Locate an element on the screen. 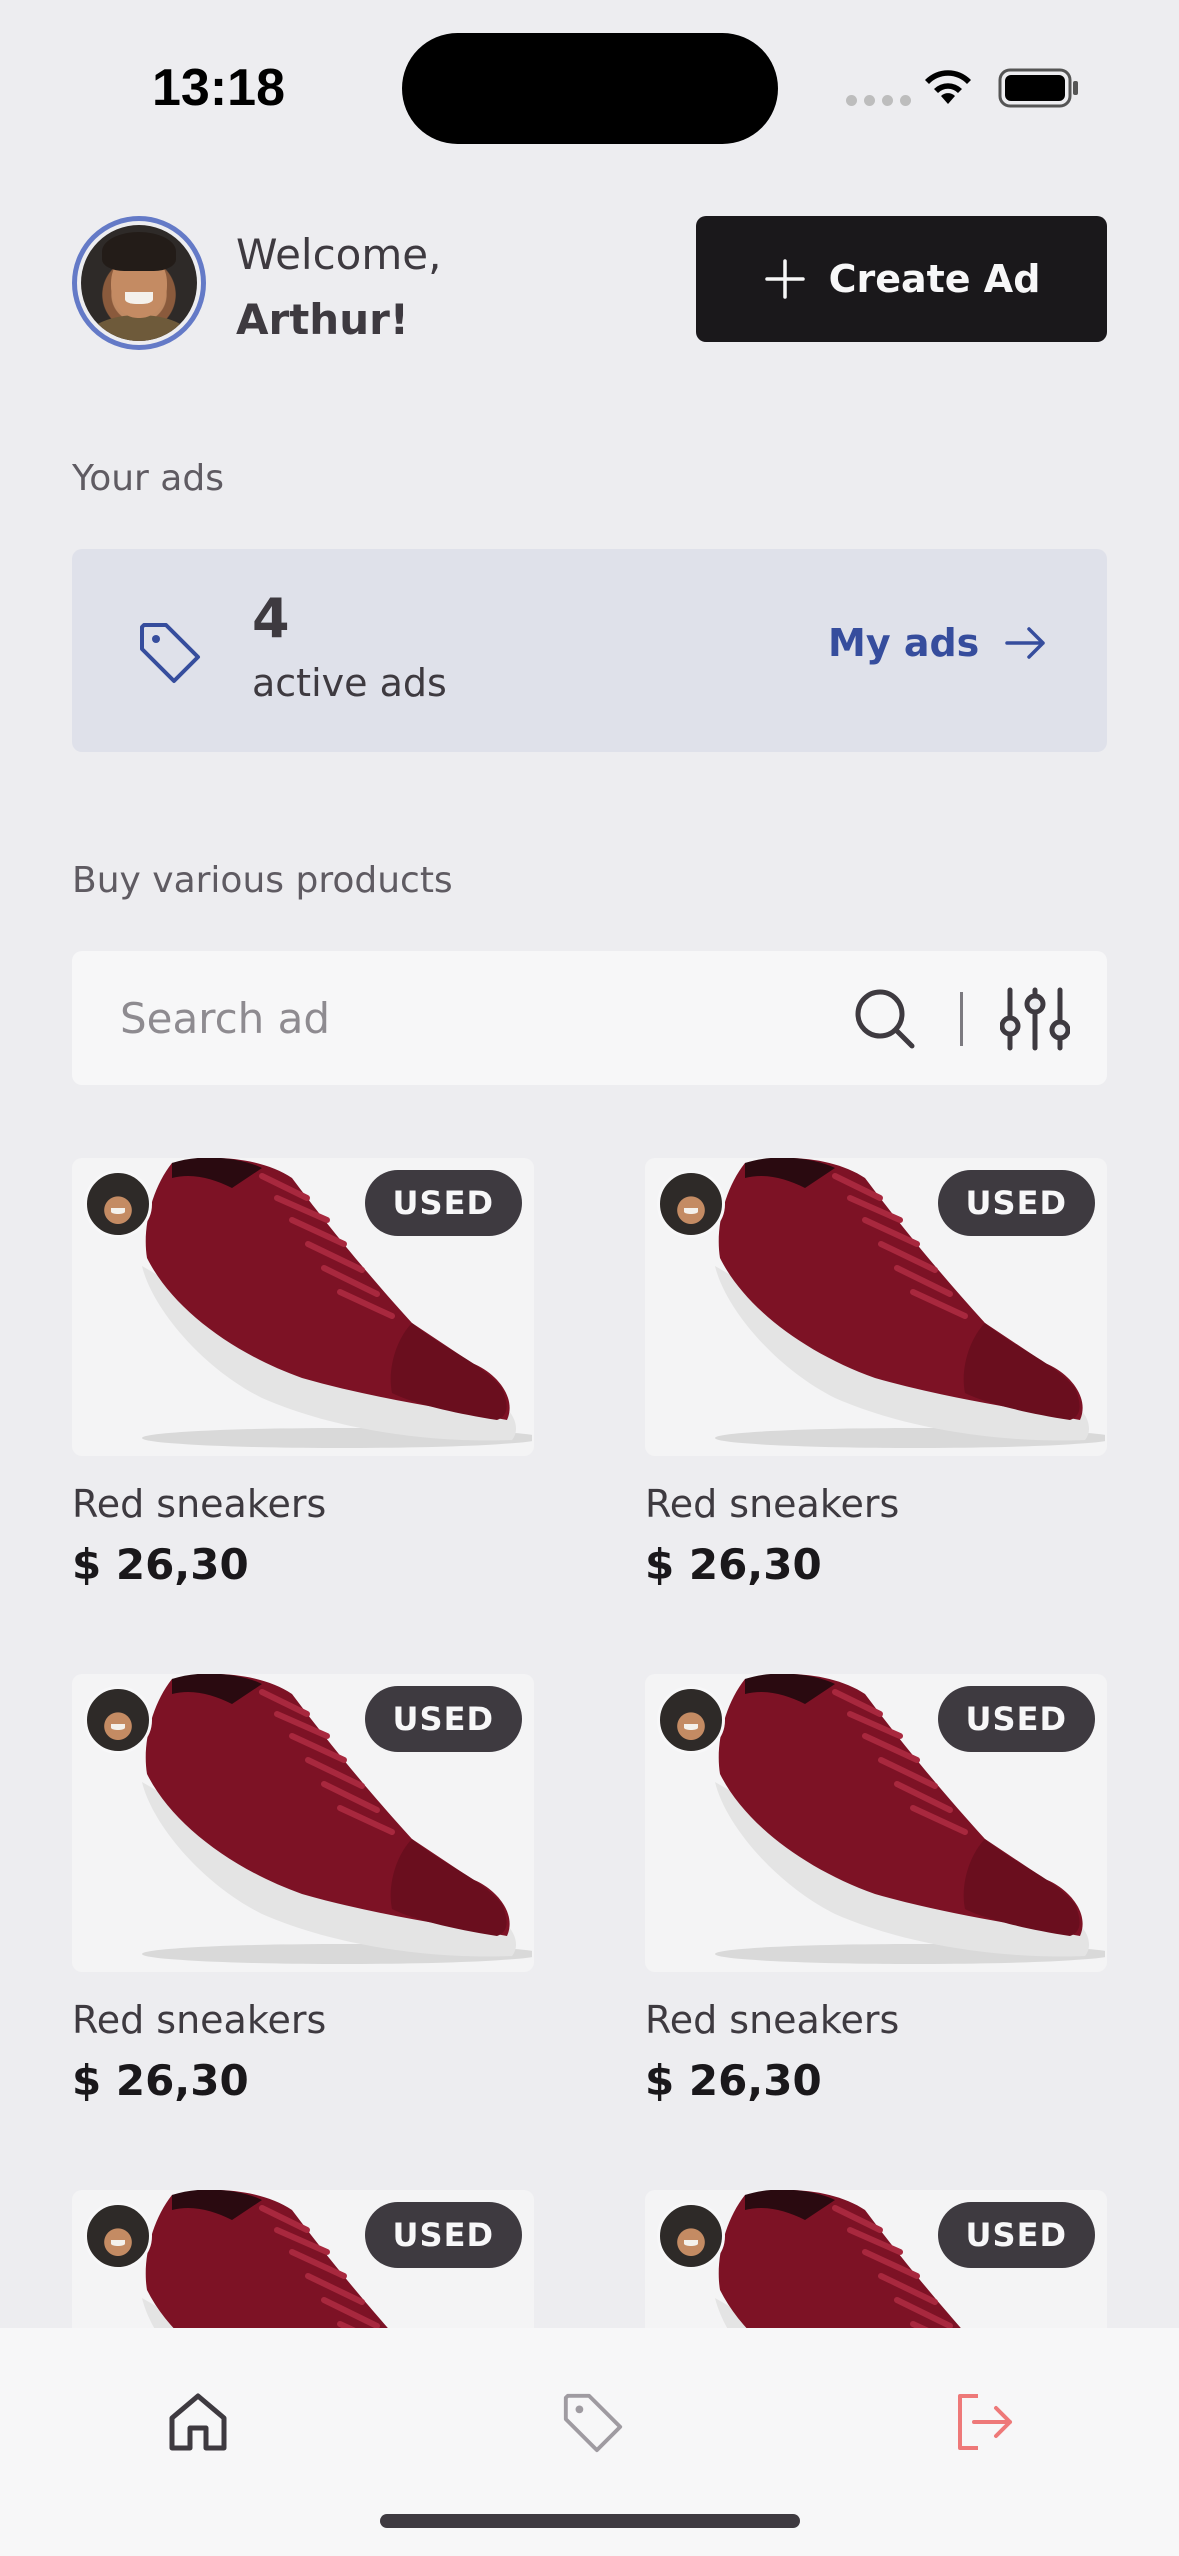 This screenshot has width=1179, height=2556. user-photo is located at coordinates (139, 283).